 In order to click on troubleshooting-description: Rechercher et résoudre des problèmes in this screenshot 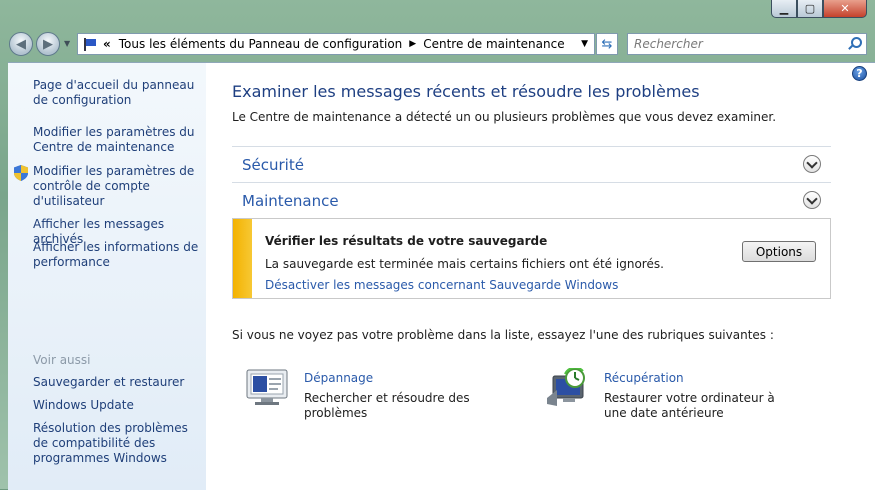, I will do `click(387, 405)`.